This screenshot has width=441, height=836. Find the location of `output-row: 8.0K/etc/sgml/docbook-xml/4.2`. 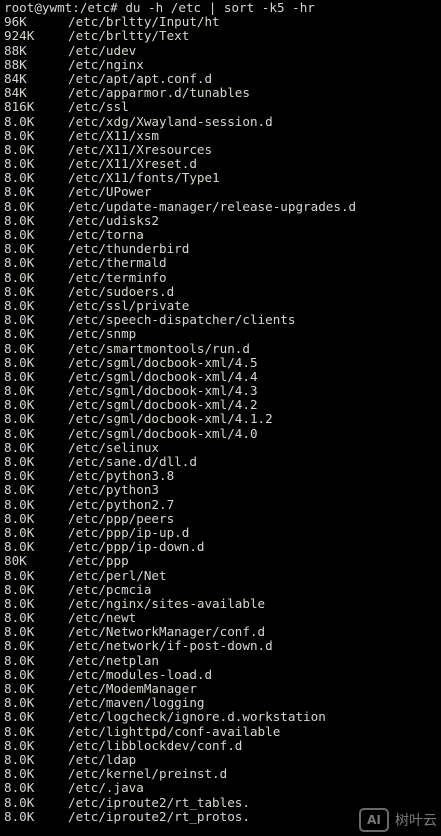

output-row: 8.0K/etc/sgml/docbook-xml/4.2 is located at coordinates (222, 405).